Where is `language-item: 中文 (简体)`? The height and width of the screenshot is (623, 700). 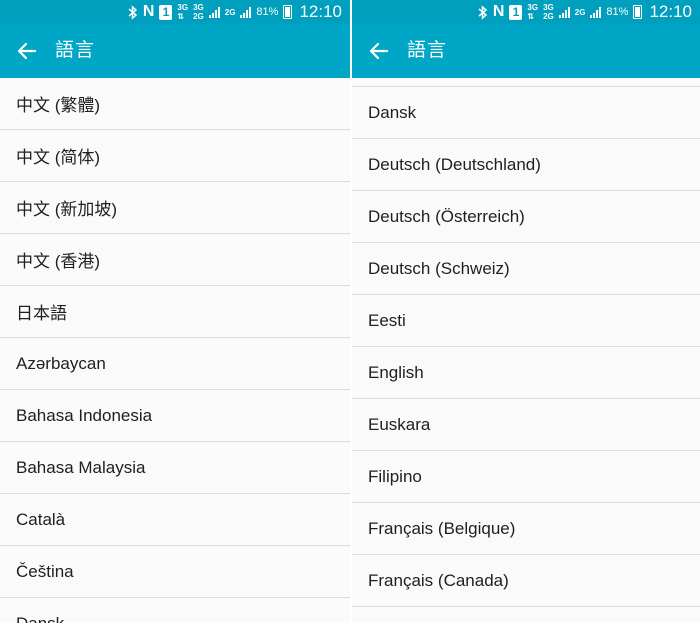
language-item: 中文 (简体) is located at coordinates (175, 156).